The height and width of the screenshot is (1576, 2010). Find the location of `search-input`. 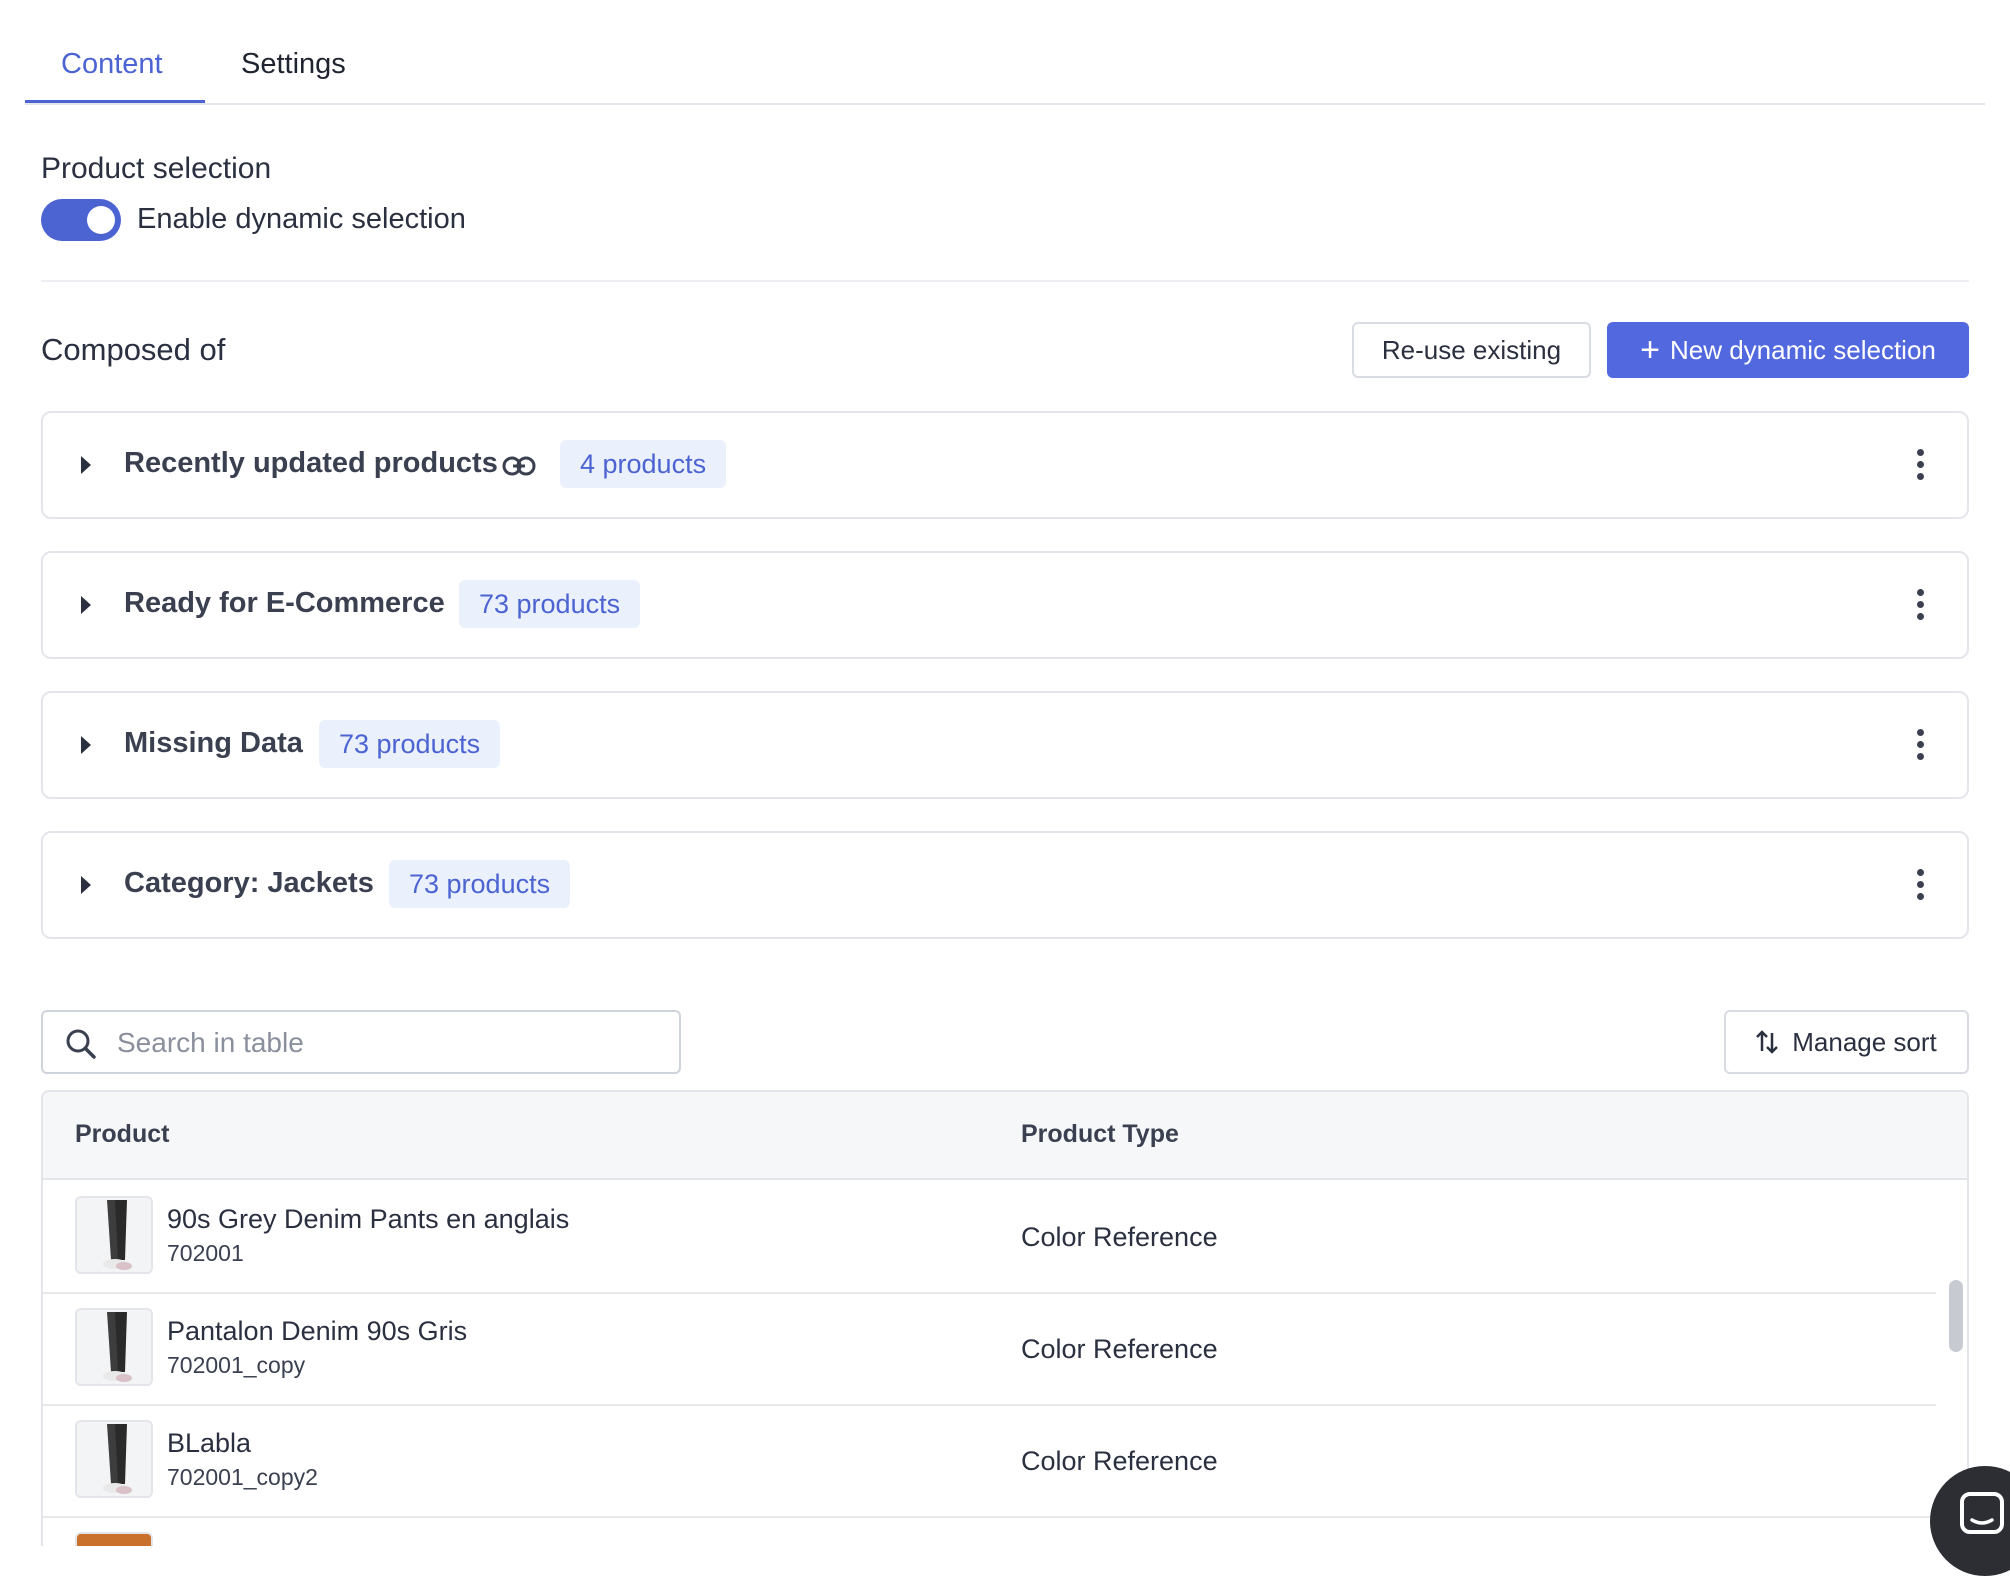

search-input is located at coordinates (387, 1043).